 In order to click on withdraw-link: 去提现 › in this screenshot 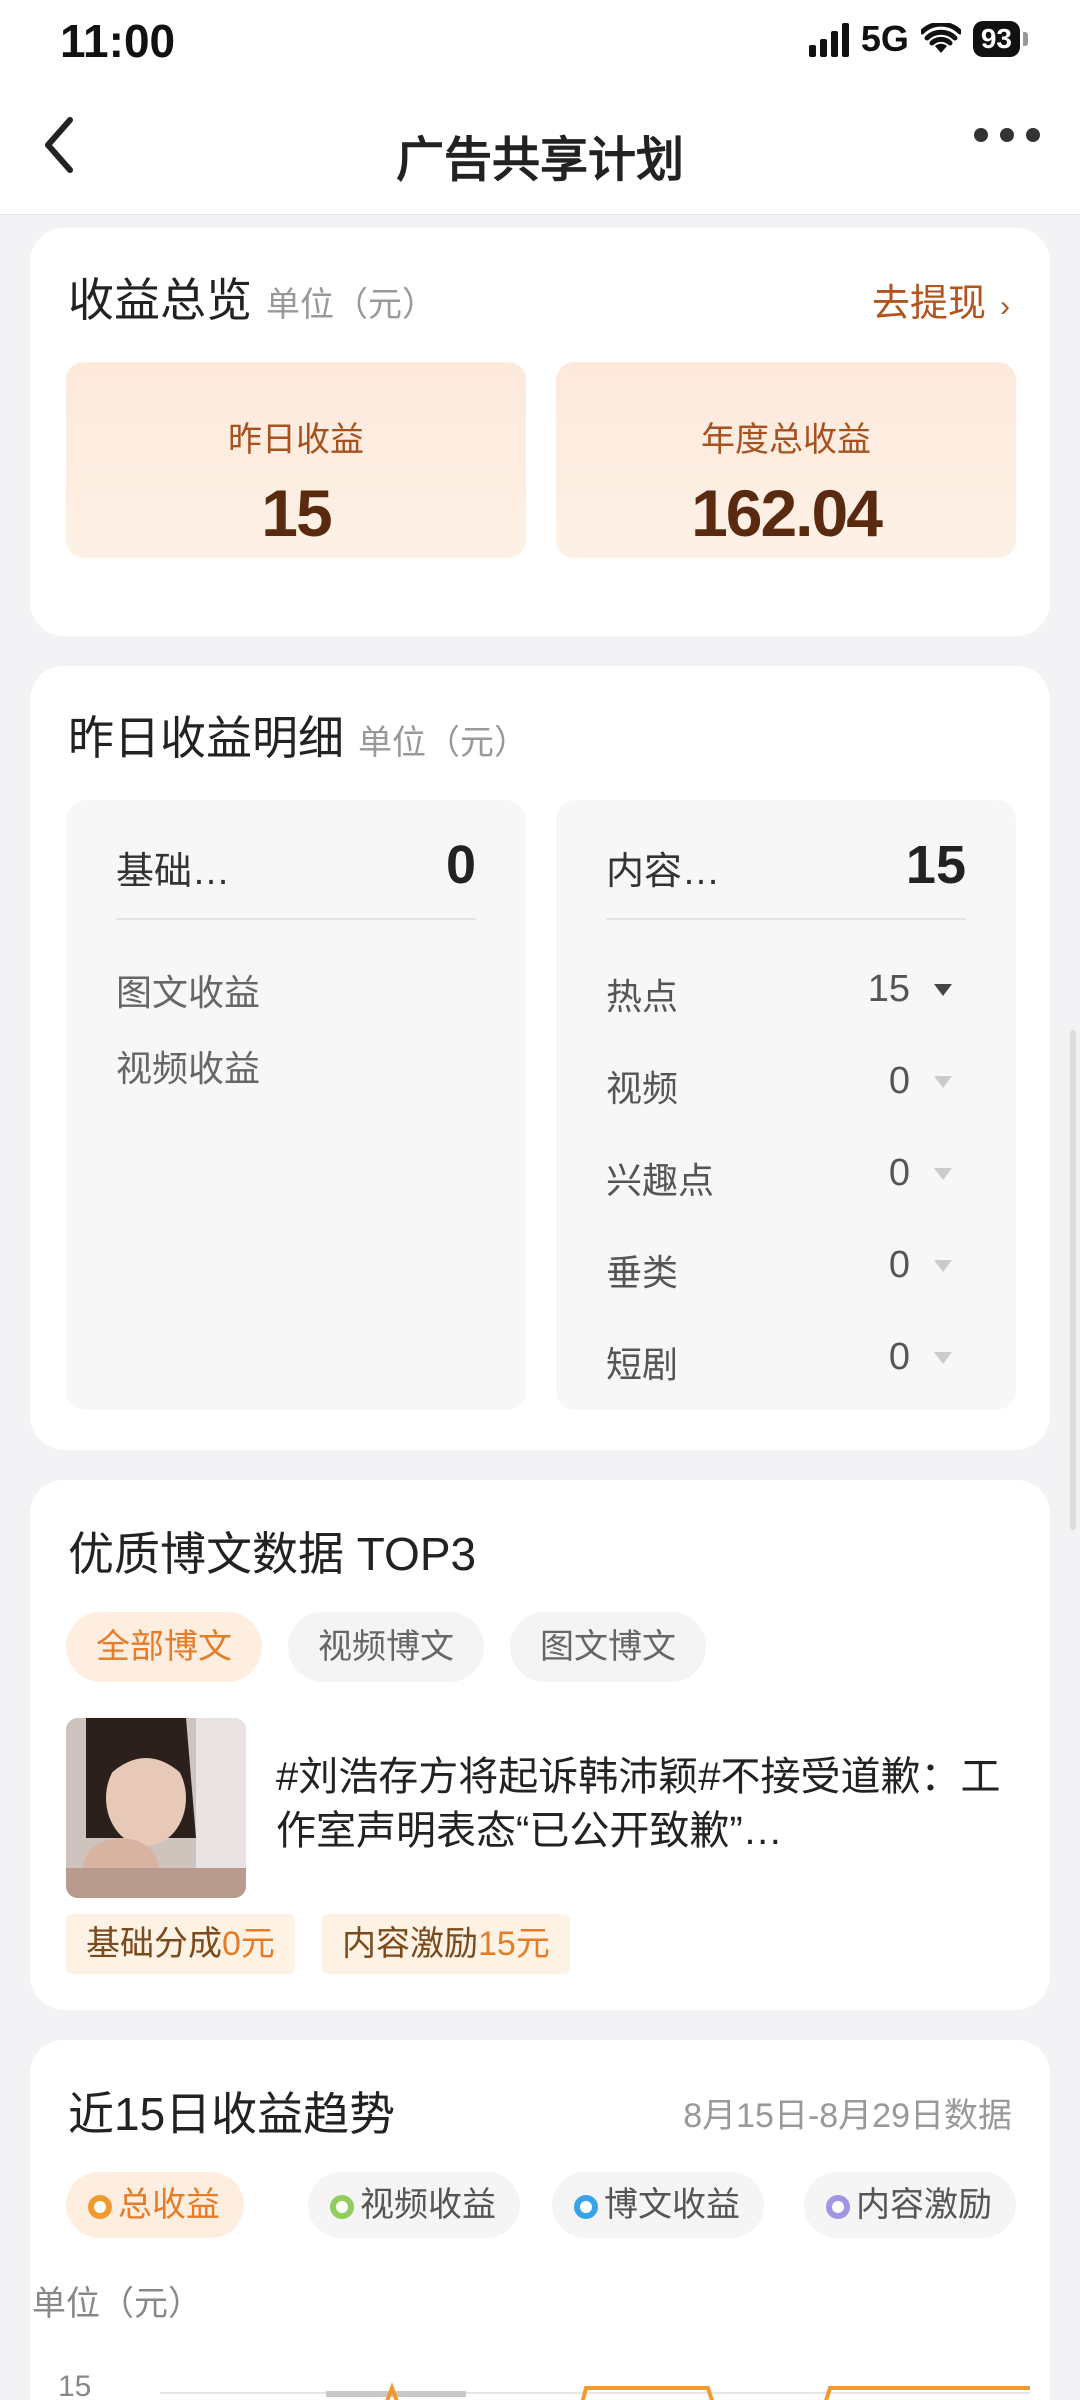, I will do `click(941, 299)`.